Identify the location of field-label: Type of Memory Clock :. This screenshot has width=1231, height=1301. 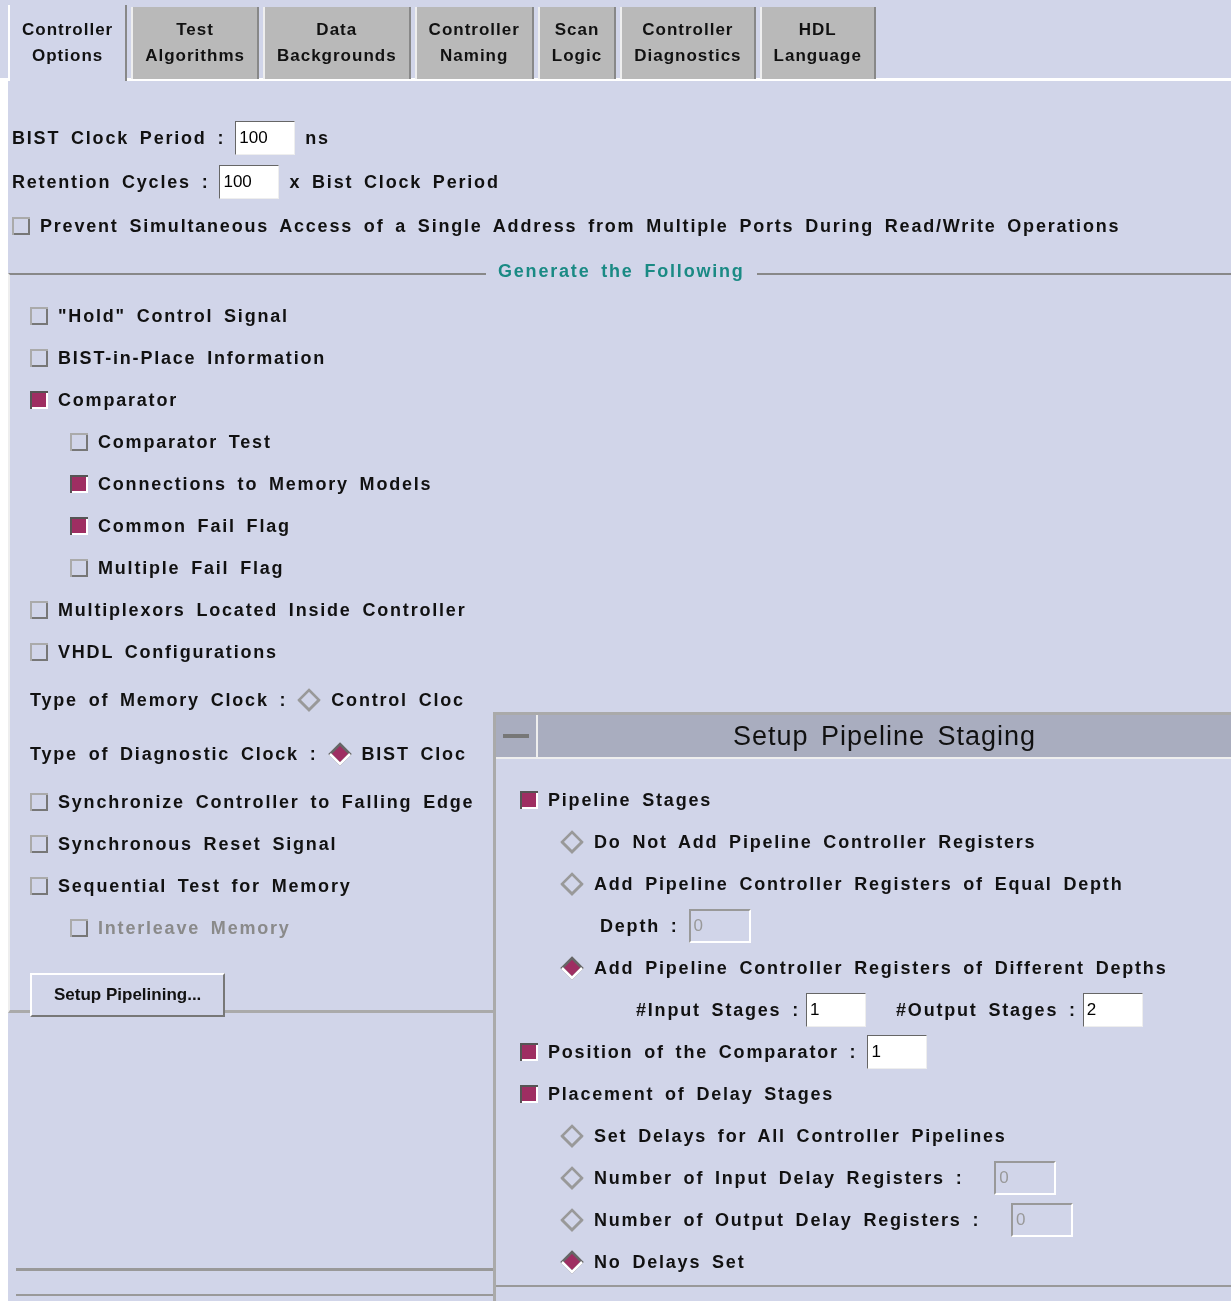
(159, 700).